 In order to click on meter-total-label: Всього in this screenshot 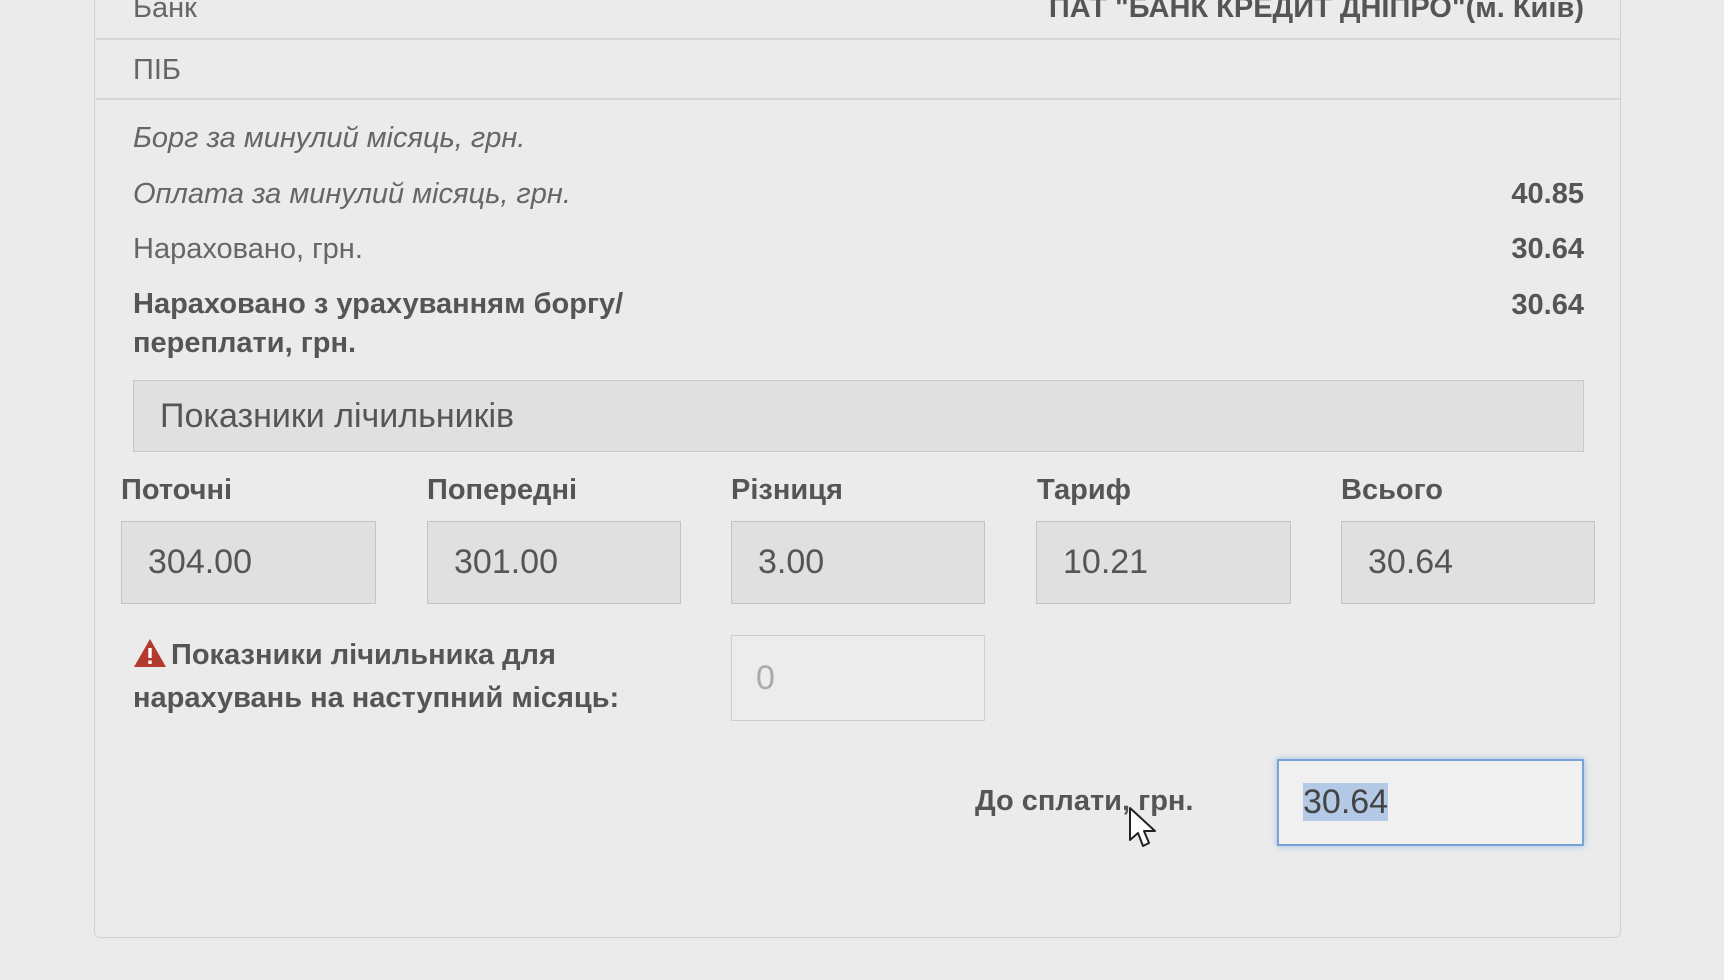, I will do `click(1392, 490)`.